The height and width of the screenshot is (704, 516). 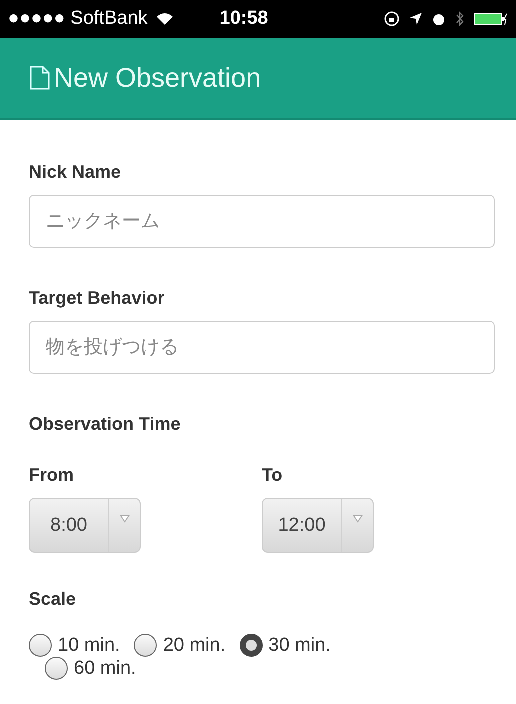 I want to click on radio-option: 10 min., so click(x=74, y=645).